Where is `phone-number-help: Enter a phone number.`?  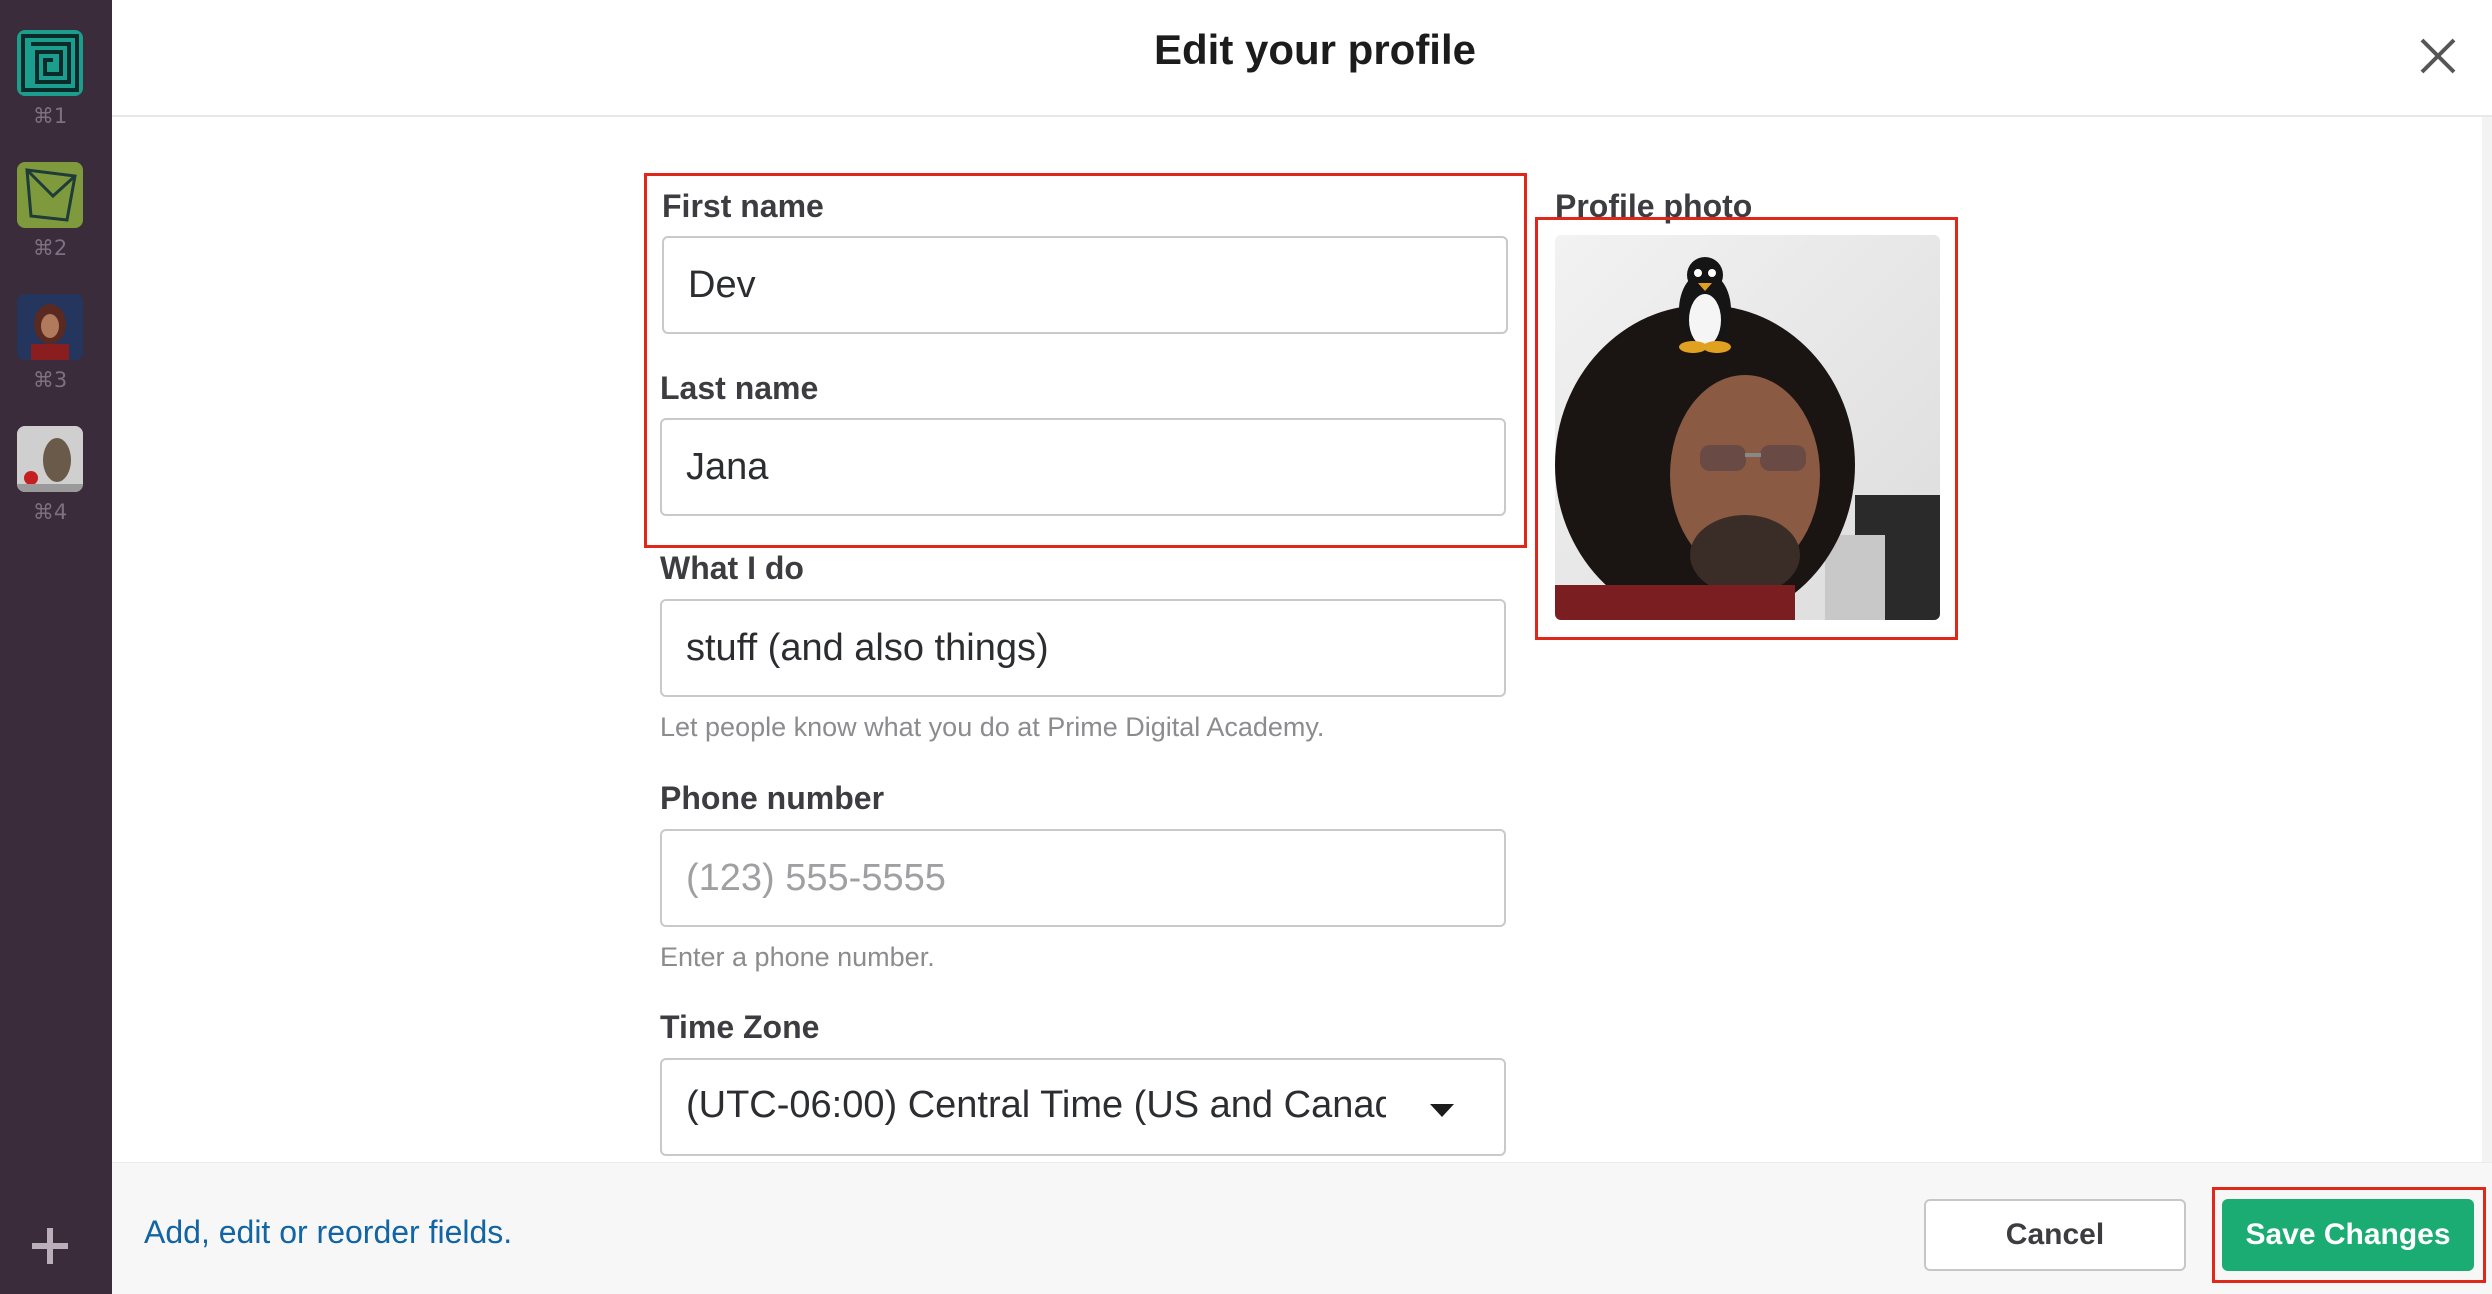
phone-number-help: Enter a phone number. is located at coordinates (797, 957).